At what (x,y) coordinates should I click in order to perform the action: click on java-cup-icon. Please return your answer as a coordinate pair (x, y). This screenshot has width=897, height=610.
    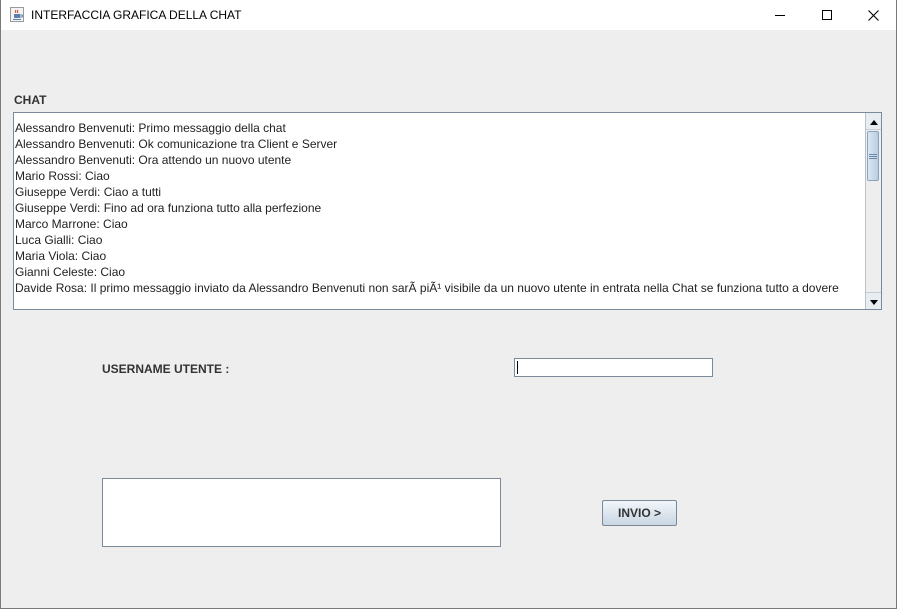
    Looking at the image, I should click on (17, 14).